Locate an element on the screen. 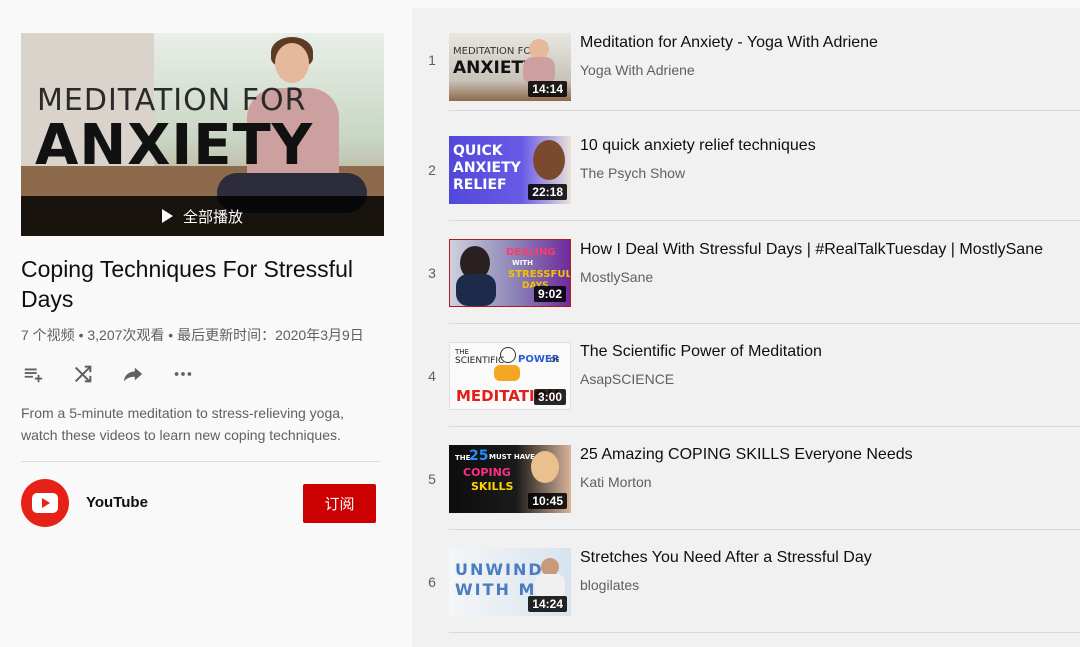 This screenshot has height=647, width=1080. more-icon is located at coordinates (183, 374).